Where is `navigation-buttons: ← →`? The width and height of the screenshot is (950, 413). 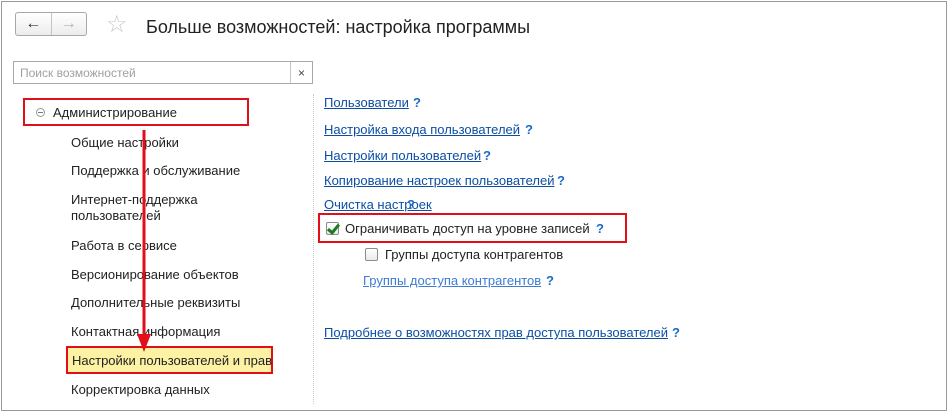
navigation-buttons: ← → is located at coordinates (51, 24).